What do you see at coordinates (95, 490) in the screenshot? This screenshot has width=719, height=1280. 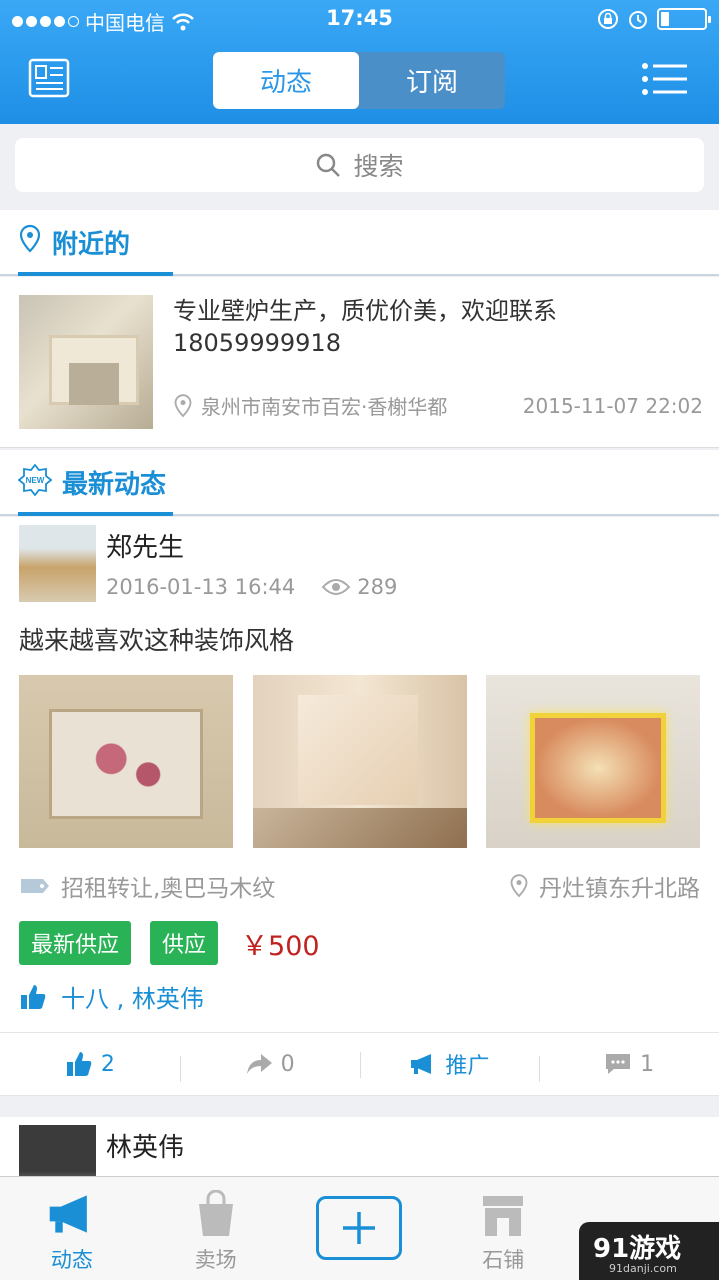 I see `latest-title: NEW 最新动态` at bounding box center [95, 490].